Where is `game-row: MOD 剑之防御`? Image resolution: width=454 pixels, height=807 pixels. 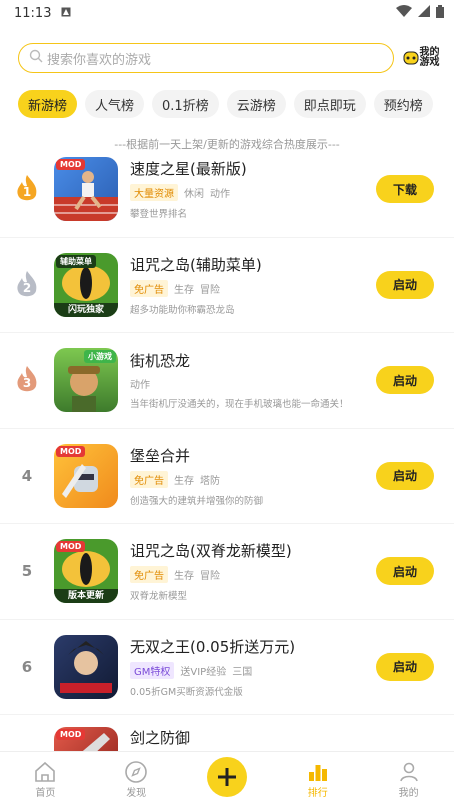
game-row: MOD 剑之防御 is located at coordinates (227, 733).